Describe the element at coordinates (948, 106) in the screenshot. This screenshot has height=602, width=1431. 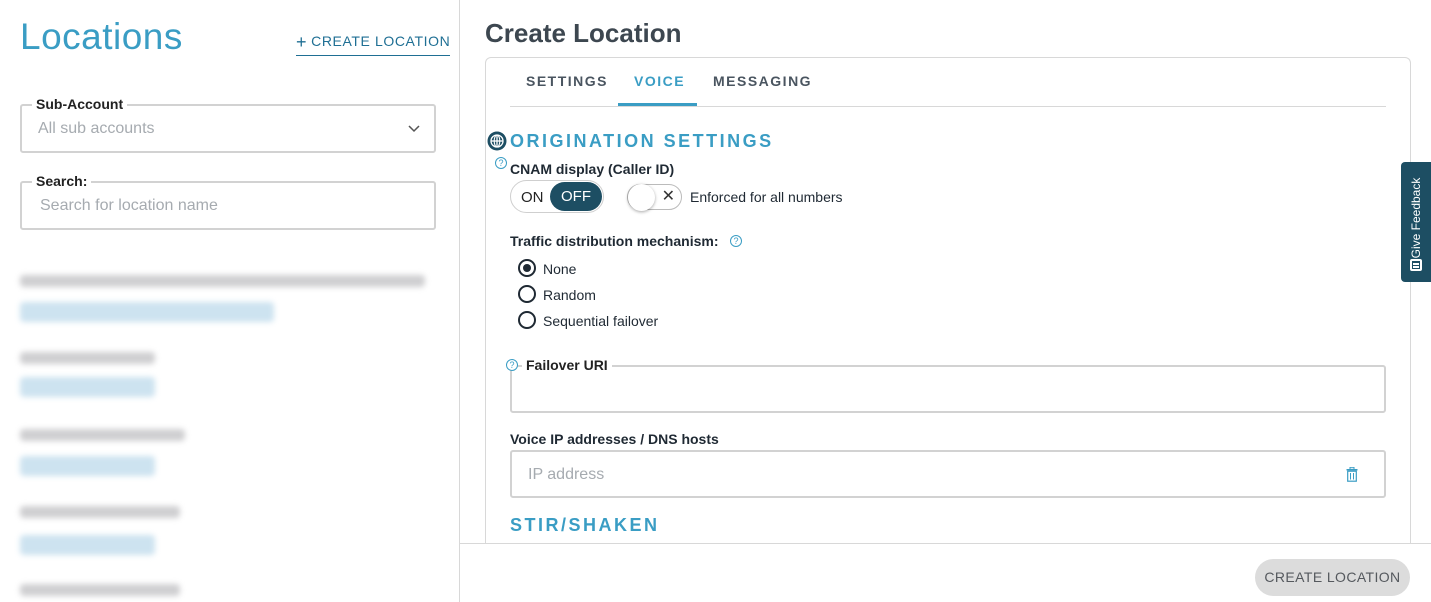
I see `tab-divider` at that location.